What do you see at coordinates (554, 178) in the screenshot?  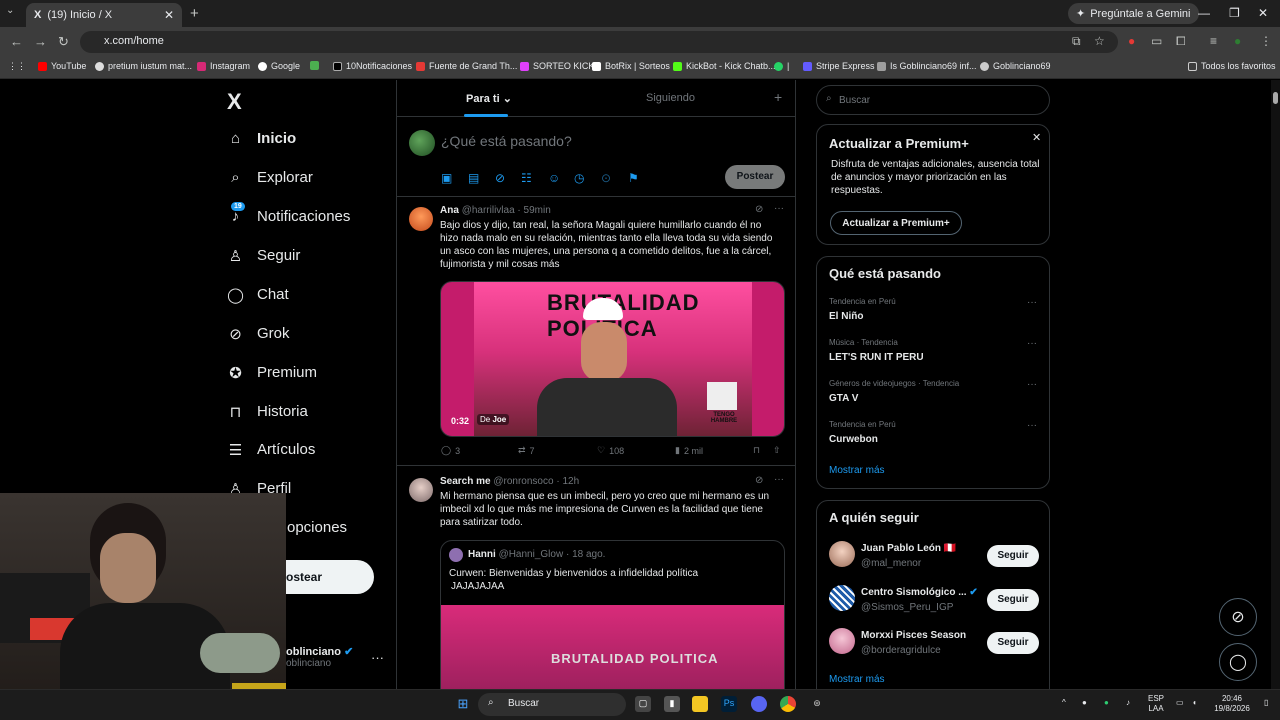 I see `emoji-icon: ☺` at bounding box center [554, 178].